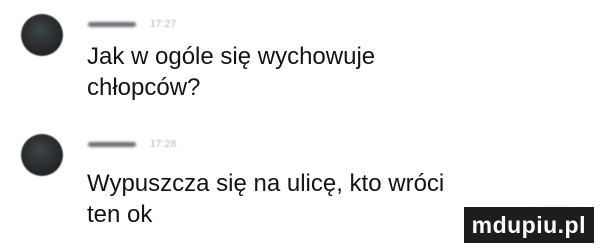 This screenshot has height=251, width=600. I want to click on watermark: mdupiu.pl, so click(528, 225).